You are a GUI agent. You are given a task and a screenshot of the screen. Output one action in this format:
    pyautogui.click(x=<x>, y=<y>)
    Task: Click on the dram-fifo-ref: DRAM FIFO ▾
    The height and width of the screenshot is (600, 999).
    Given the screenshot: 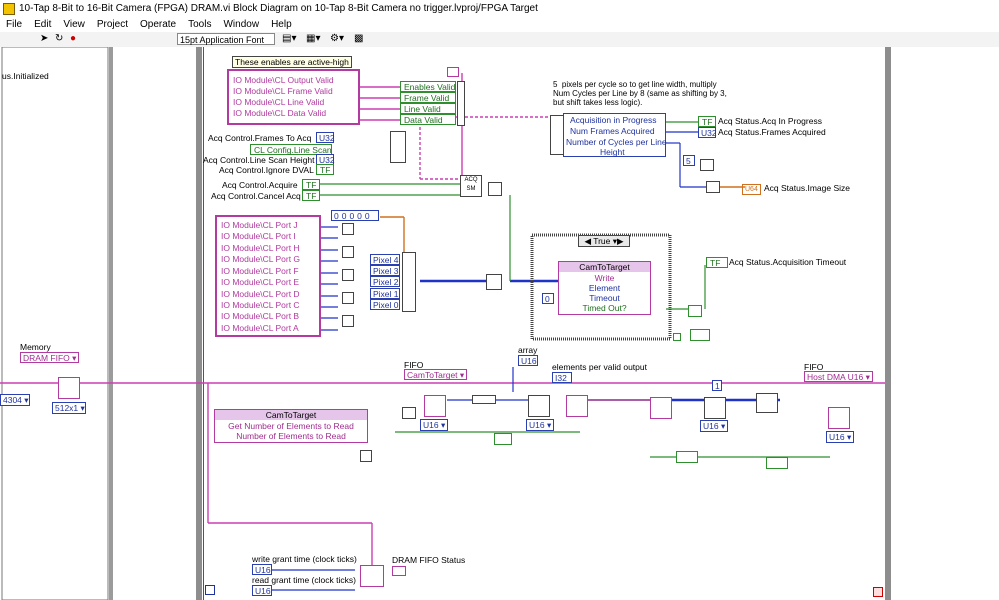 What is the action you would take?
    pyautogui.click(x=50, y=357)
    